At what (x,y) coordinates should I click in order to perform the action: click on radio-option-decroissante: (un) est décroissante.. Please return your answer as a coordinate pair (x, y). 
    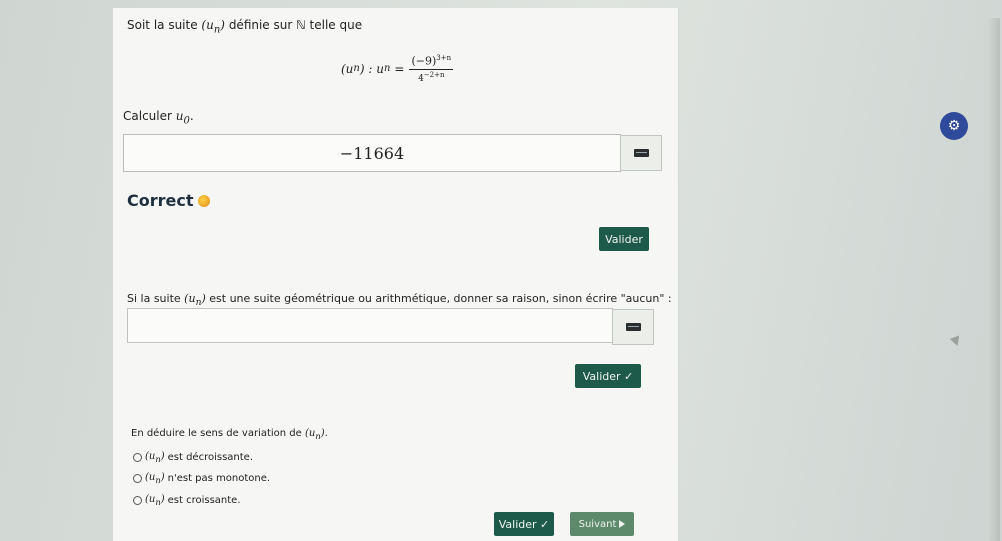
    Looking at the image, I should click on (193, 457).